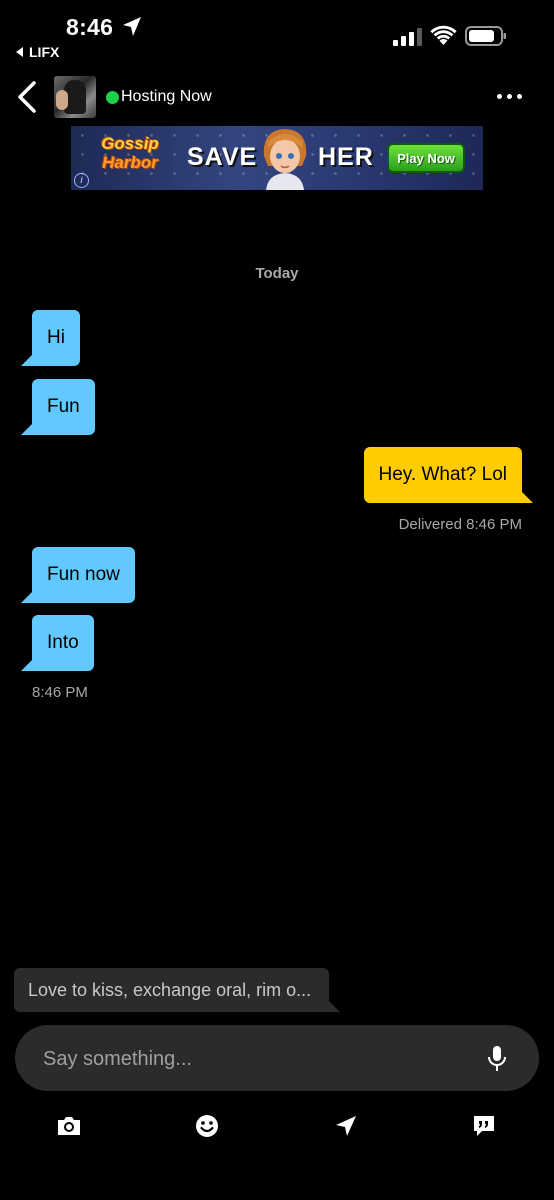 The height and width of the screenshot is (1200, 554). What do you see at coordinates (443, 35) in the screenshot?
I see `wifi-icon` at bounding box center [443, 35].